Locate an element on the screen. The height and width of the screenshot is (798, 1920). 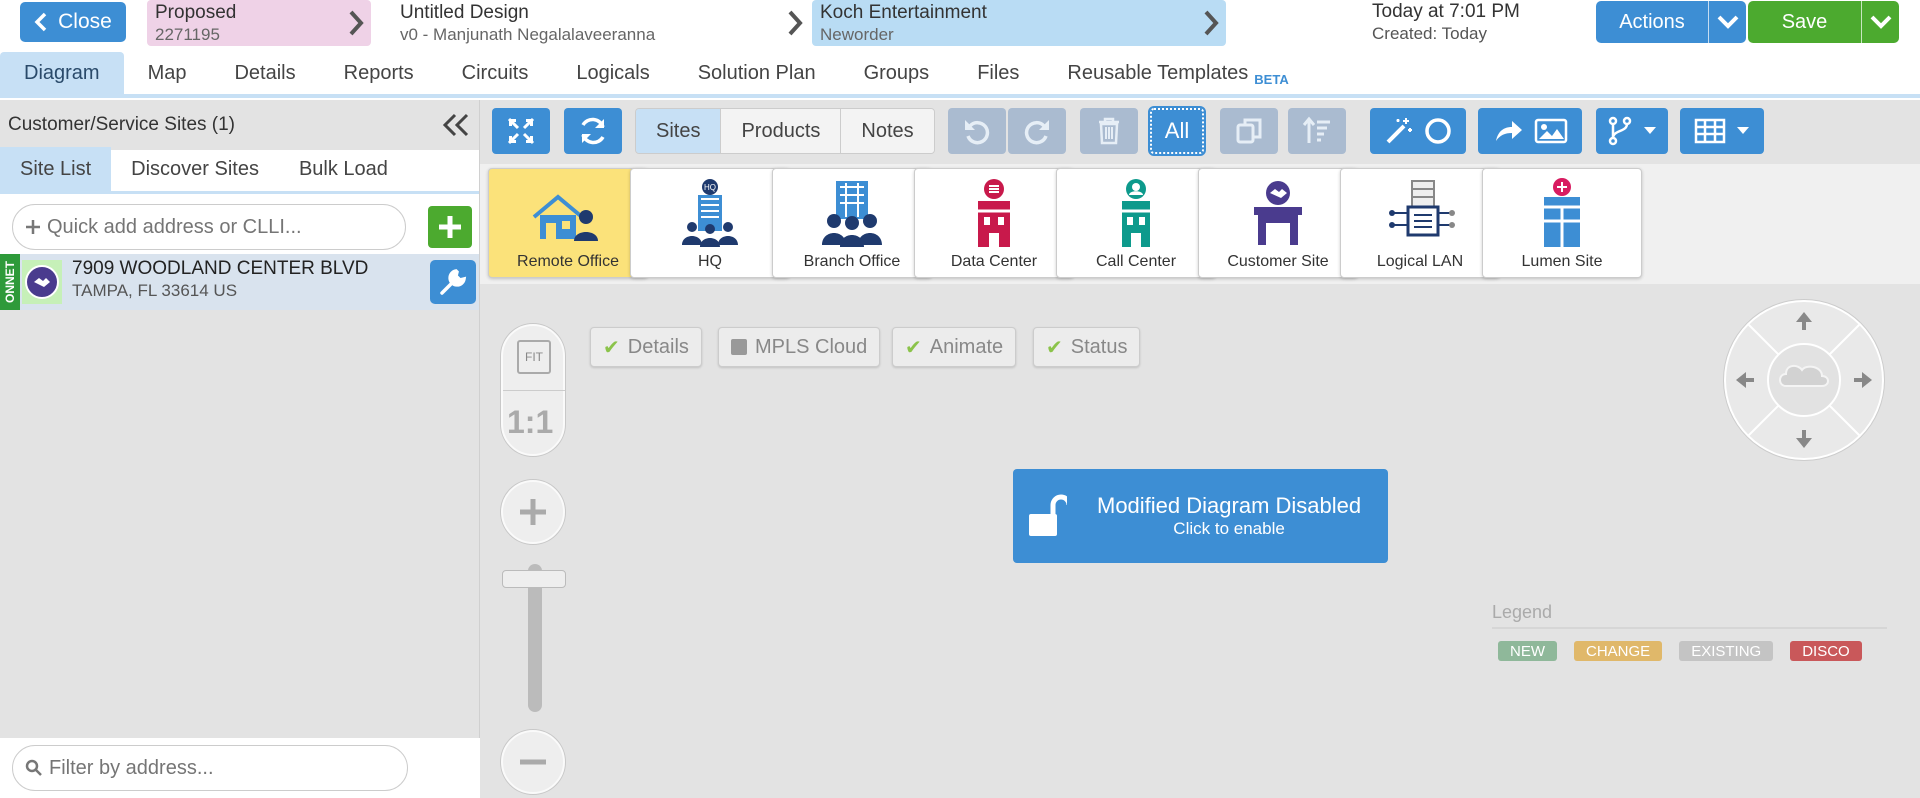
chevron-down-icon is located at coordinates (1727, 22).